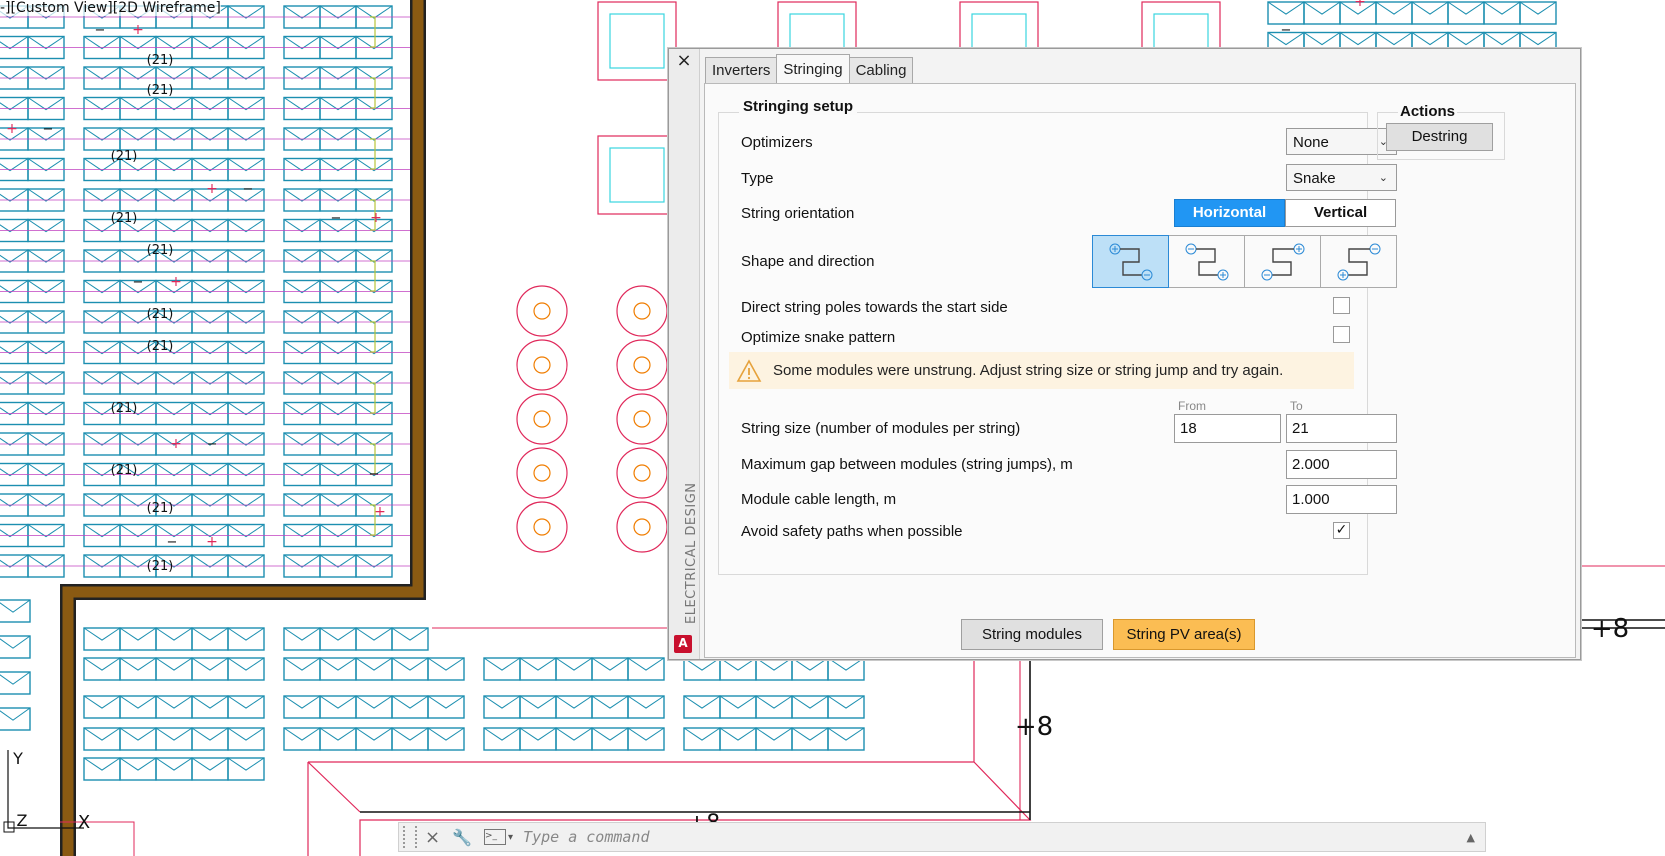 The width and height of the screenshot is (1665, 856). Describe the element at coordinates (1341, 428) in the screenshot. I see `string-size-to-input: 21` at that location.